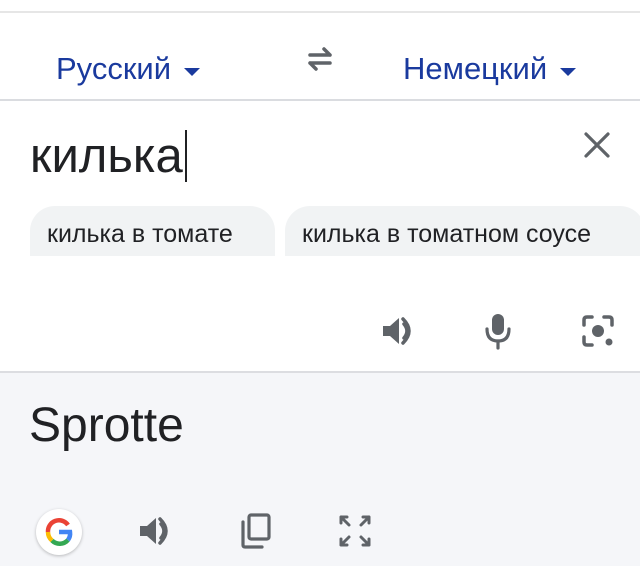 This screenshot has height=566, width=640. I want to click on source-text: килька, so click(106, 156).